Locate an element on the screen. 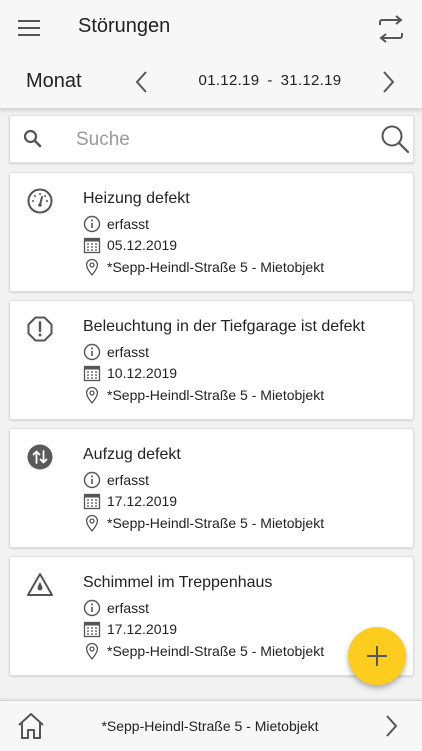 The image size is (422, 751). menu-icon is located at coordinates (31, 28).